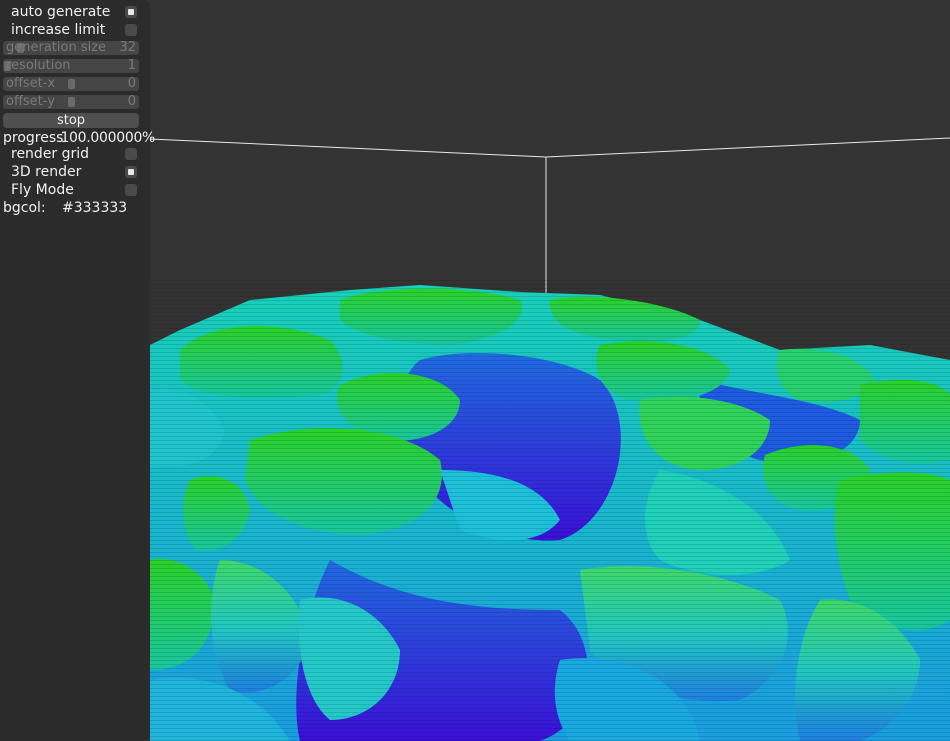 The image size is (950, 741). Describe the element at coordinates (131, 66) in the screenshot. I see `resolution-value: 1` at that location.